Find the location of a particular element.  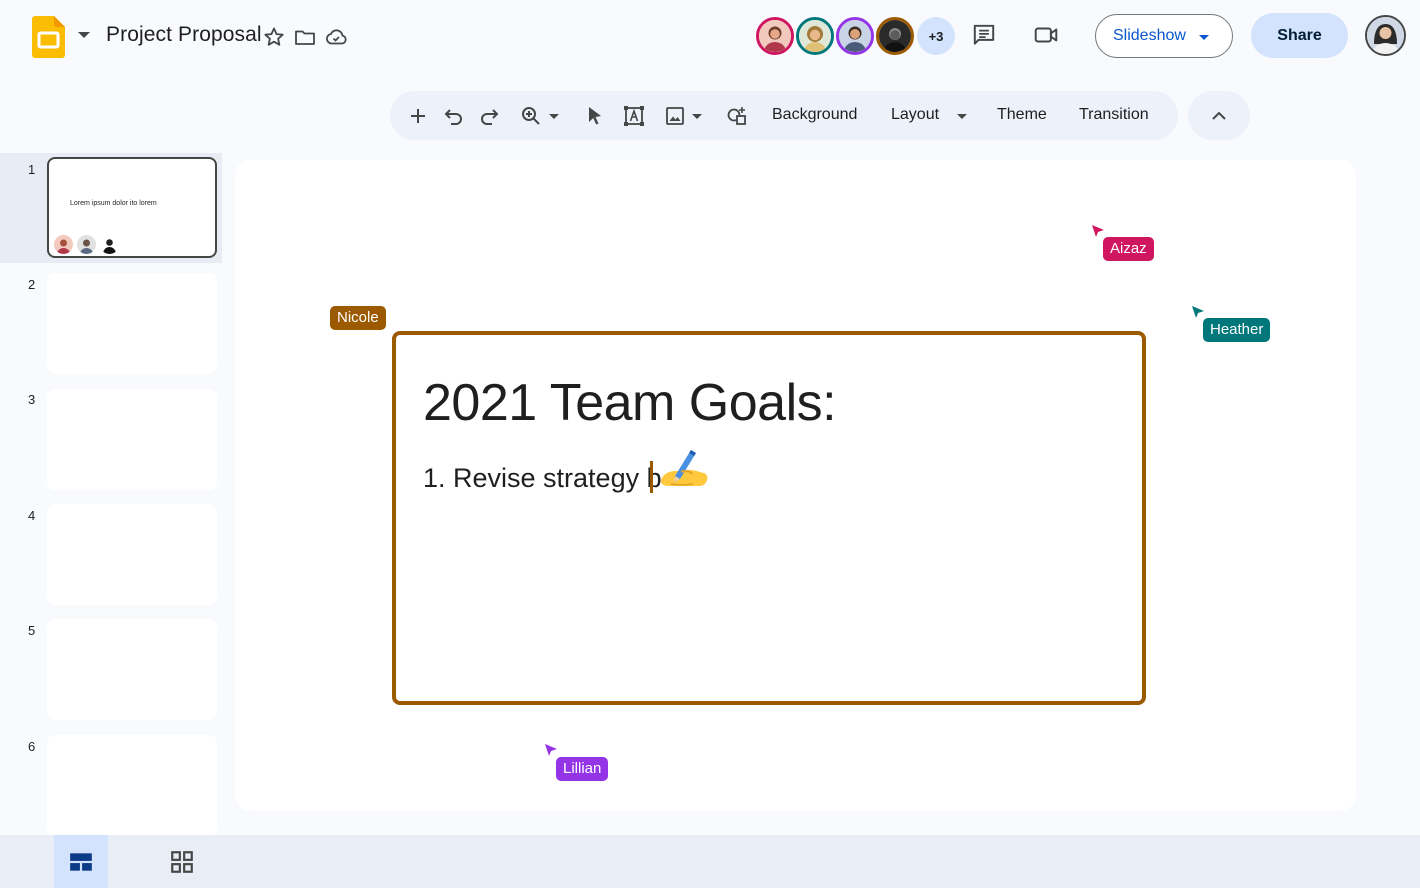

star-icon is located at coordinates (274, 37).